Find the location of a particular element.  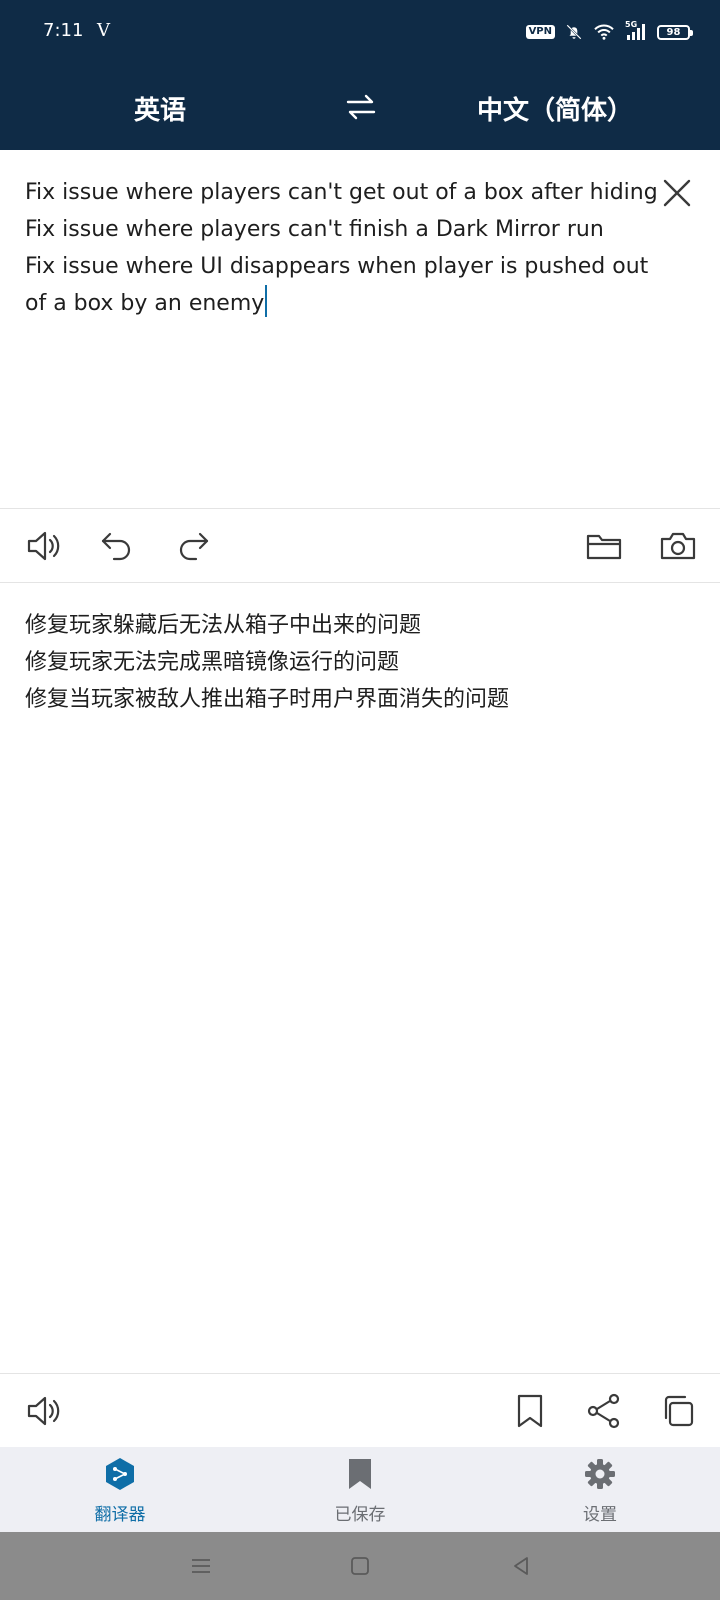

language-bar: 英语 中文（简体） is located at coordinates (360, 106).